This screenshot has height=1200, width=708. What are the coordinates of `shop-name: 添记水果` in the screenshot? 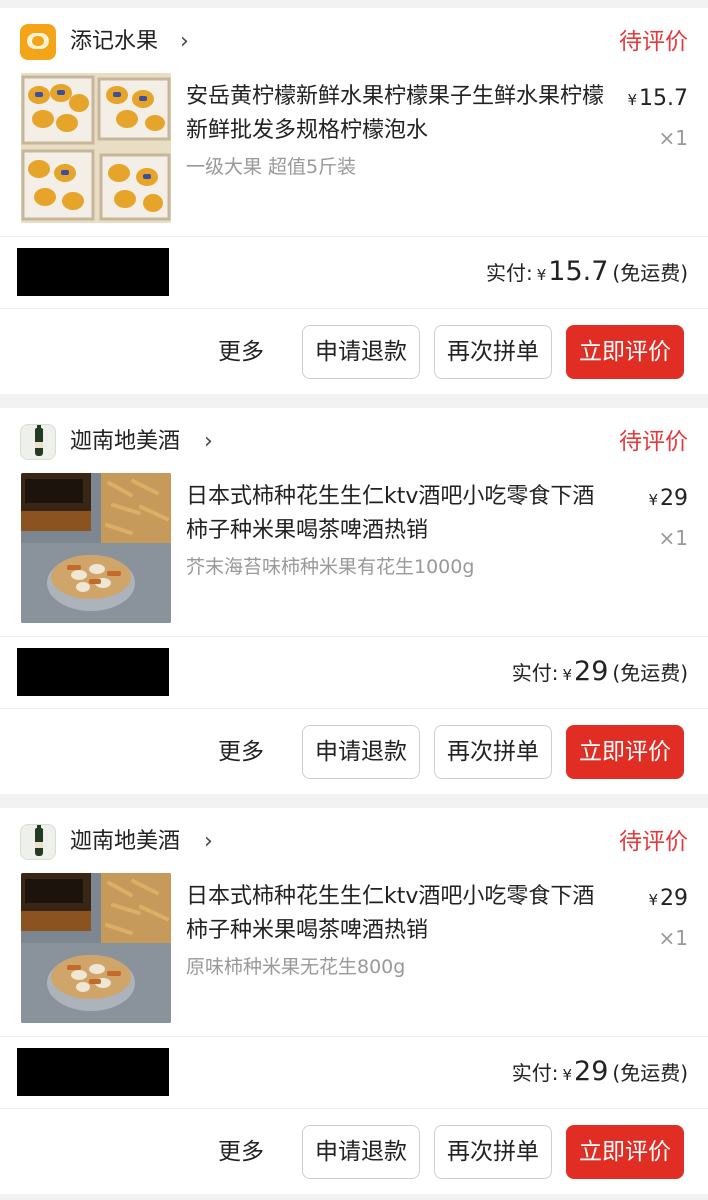 It's located at (114, 42).